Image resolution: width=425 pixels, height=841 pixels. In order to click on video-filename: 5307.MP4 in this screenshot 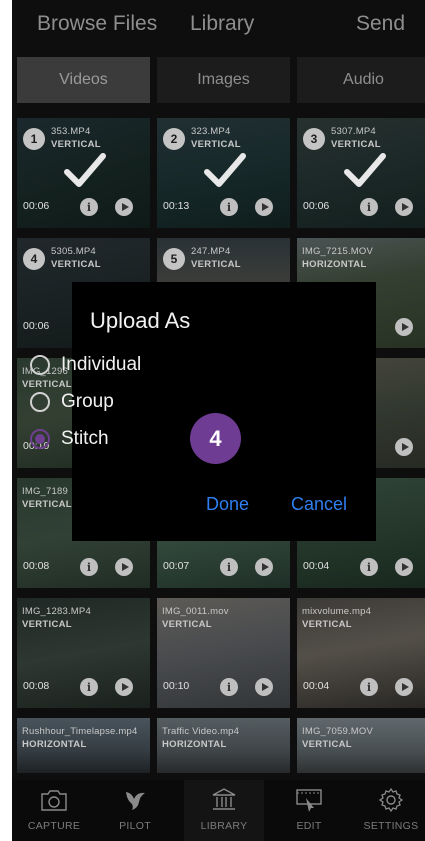, I will do `click(353, 131)`.